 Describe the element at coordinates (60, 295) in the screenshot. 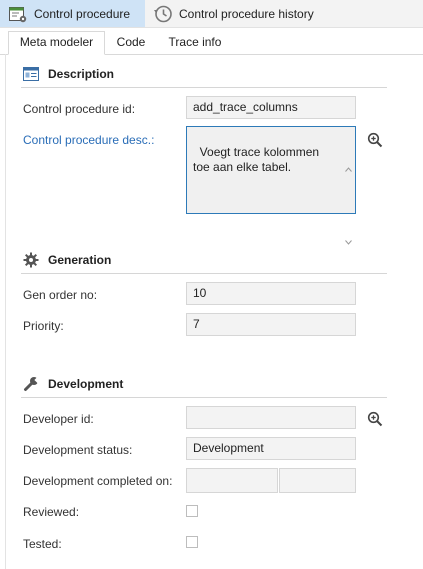

I see `gen-order-no-label: Gen order no:` at that location.